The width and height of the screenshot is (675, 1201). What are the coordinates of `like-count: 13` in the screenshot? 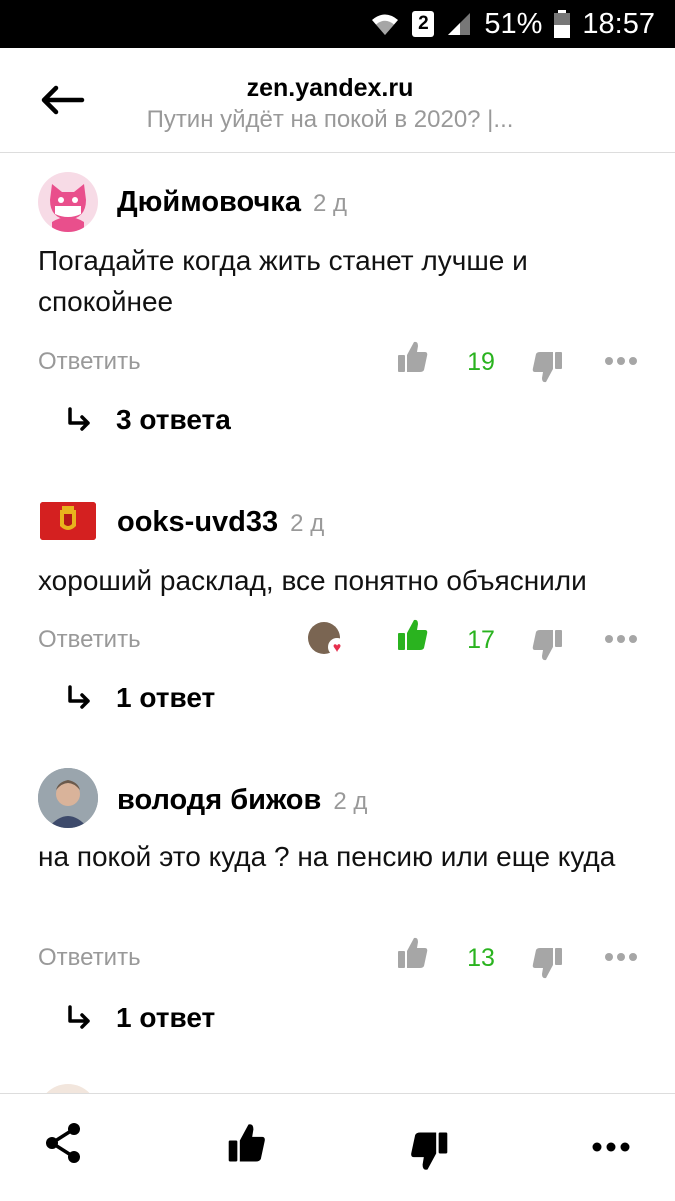 It's located at (481, 958).